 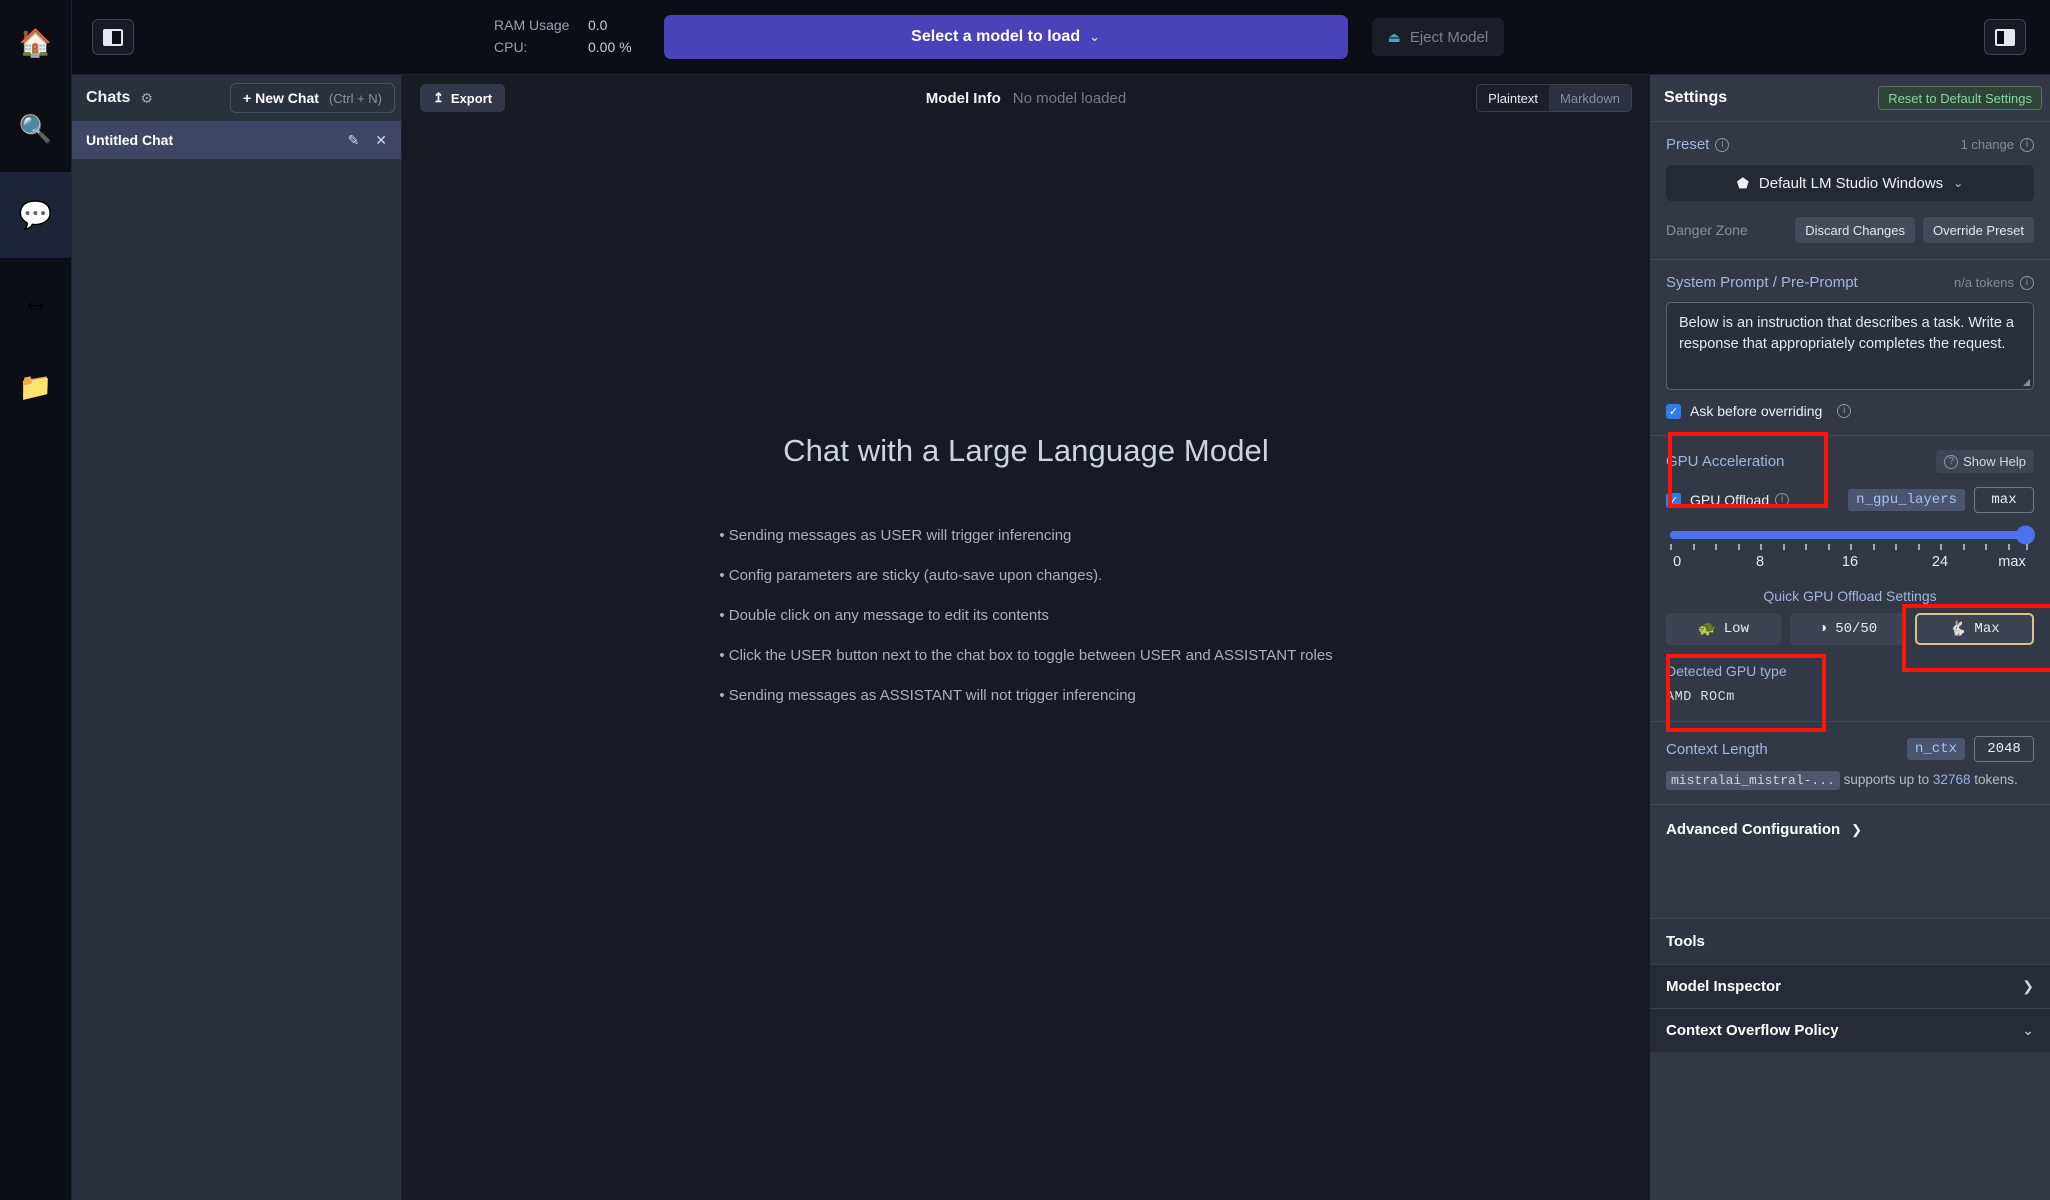 What do you see at coordinates (108, 97) in the screenshot?
I see `chats-title: Chats` at bounding box center [108, 97].